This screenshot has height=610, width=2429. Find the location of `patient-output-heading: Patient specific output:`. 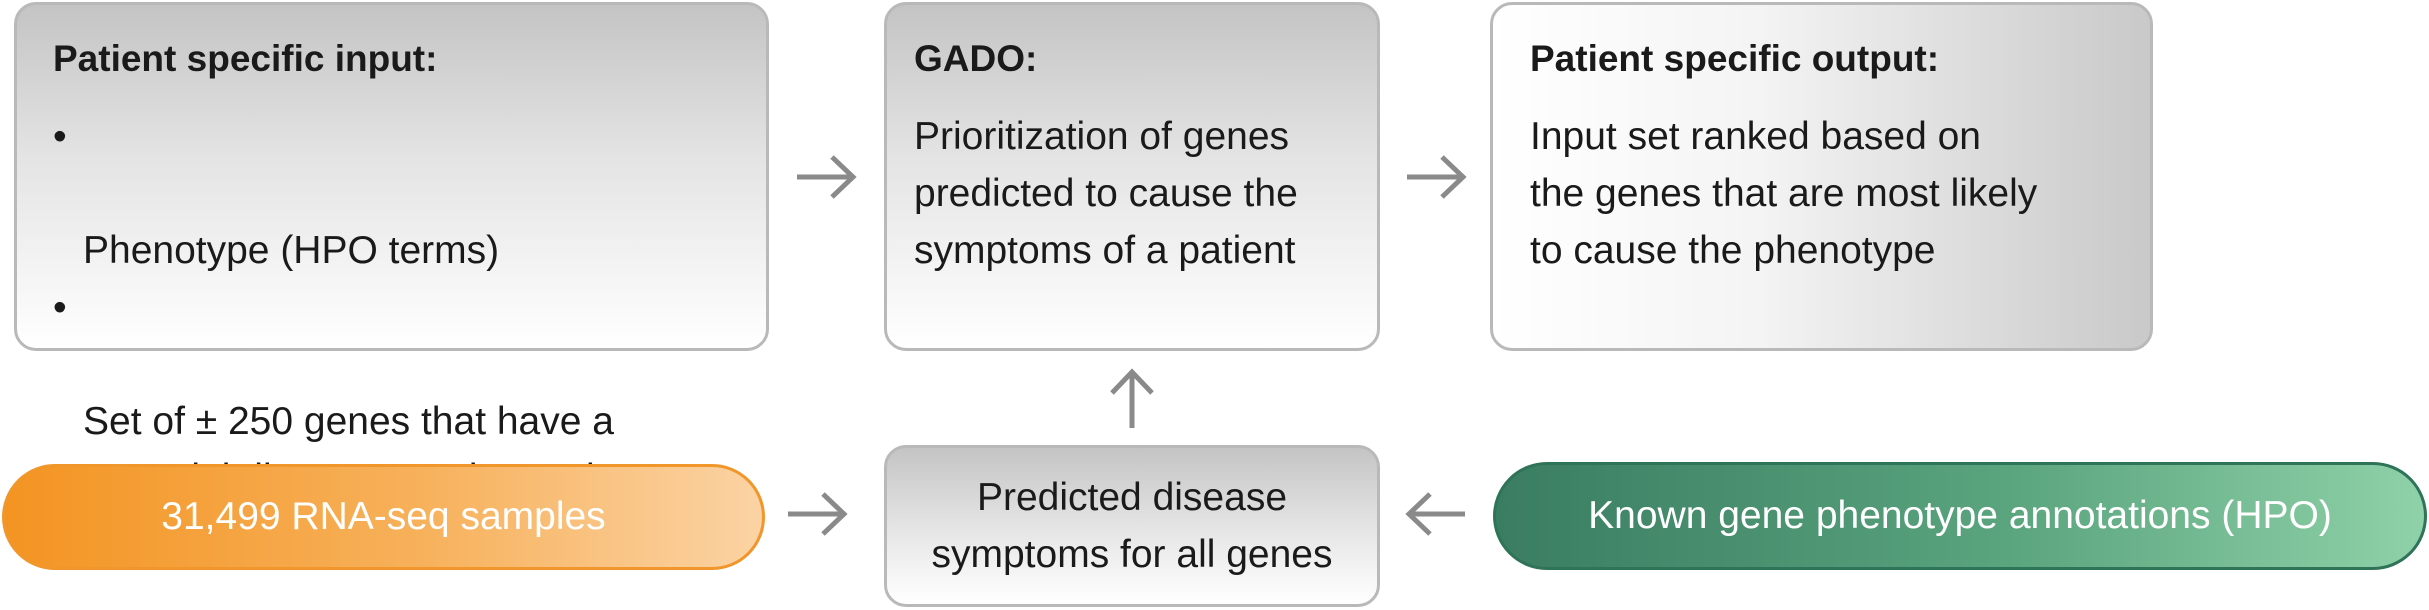

patient-output-heading: Patient specific output: is located at coordinates (1735, 58).